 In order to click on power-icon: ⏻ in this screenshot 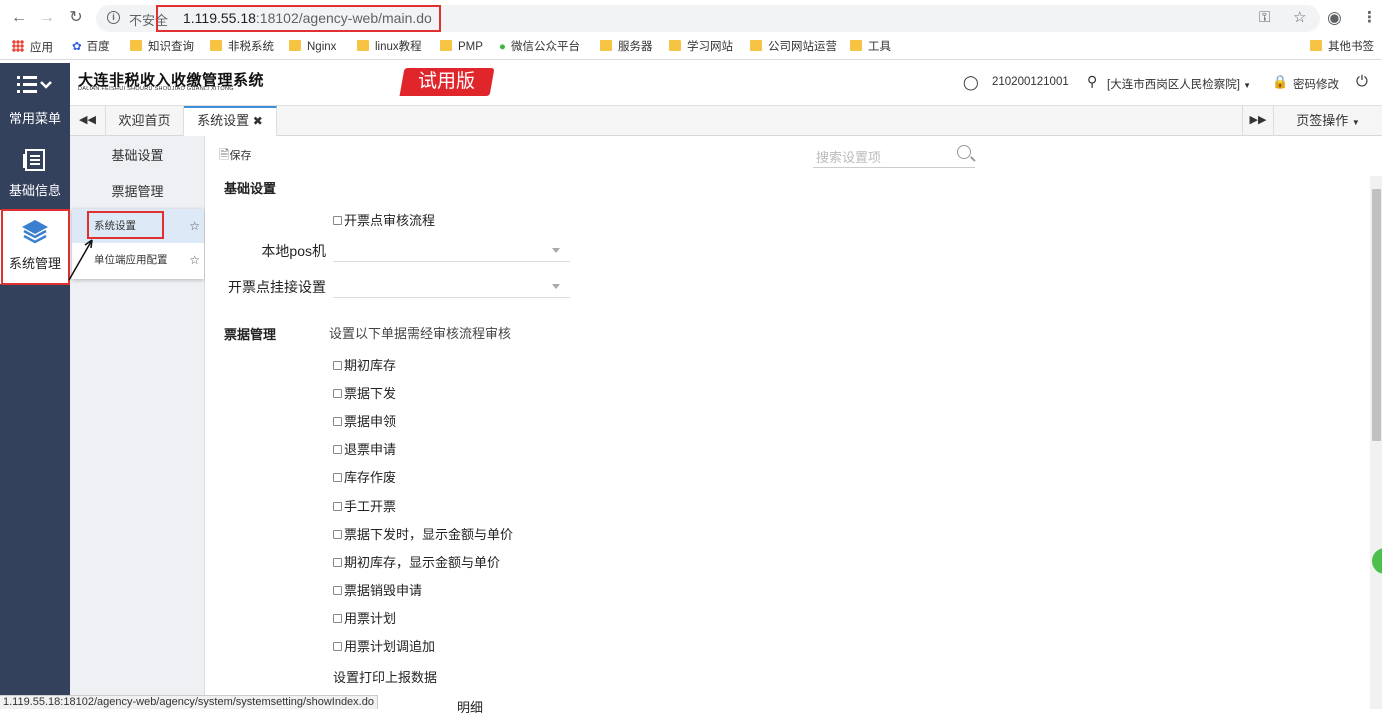, I will do `click(1362, 81)`.